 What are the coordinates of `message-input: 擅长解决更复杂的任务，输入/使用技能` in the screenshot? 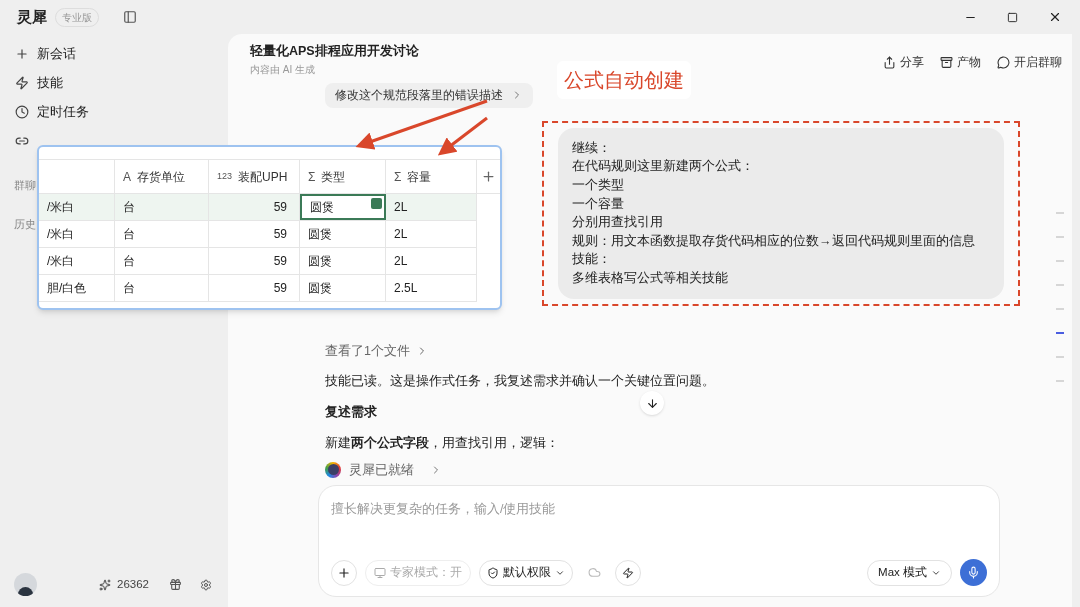 It's located at (659, 509).